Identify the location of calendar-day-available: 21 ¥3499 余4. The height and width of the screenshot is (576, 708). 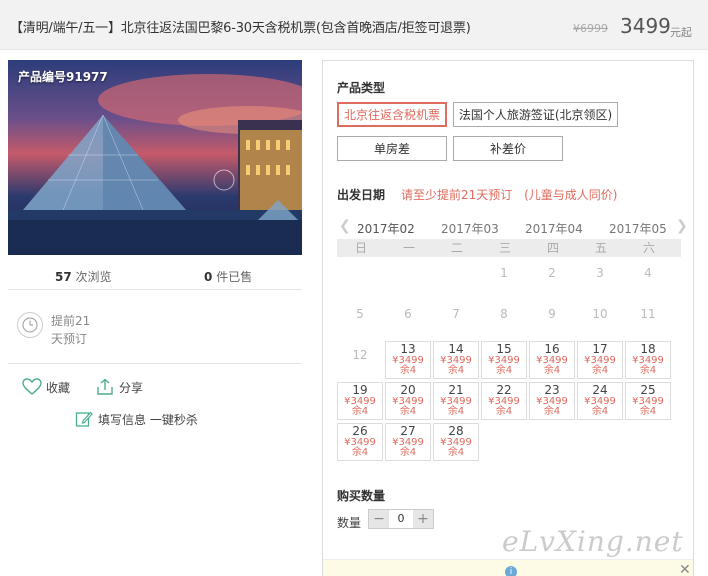
(456, 401).